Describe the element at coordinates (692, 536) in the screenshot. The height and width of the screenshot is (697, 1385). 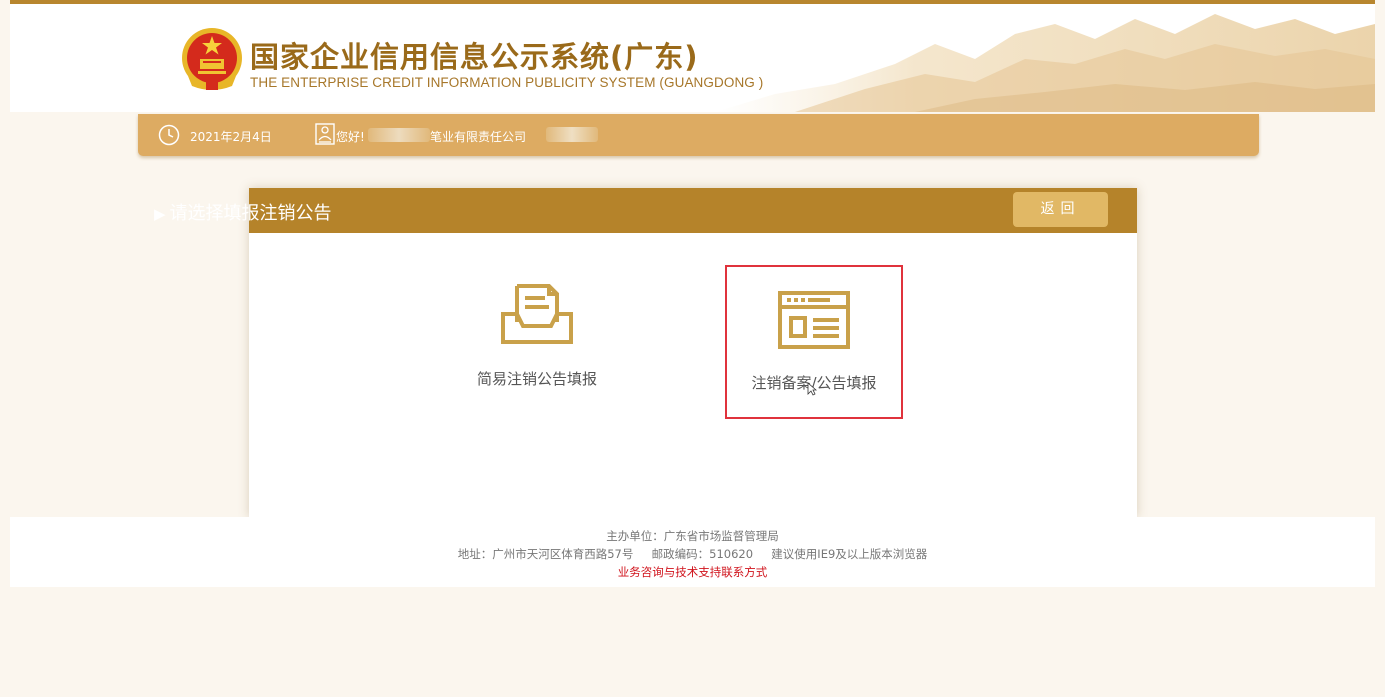
I see `footer-sponsor: 主办单位：广东省市场监督管理局` at that location.